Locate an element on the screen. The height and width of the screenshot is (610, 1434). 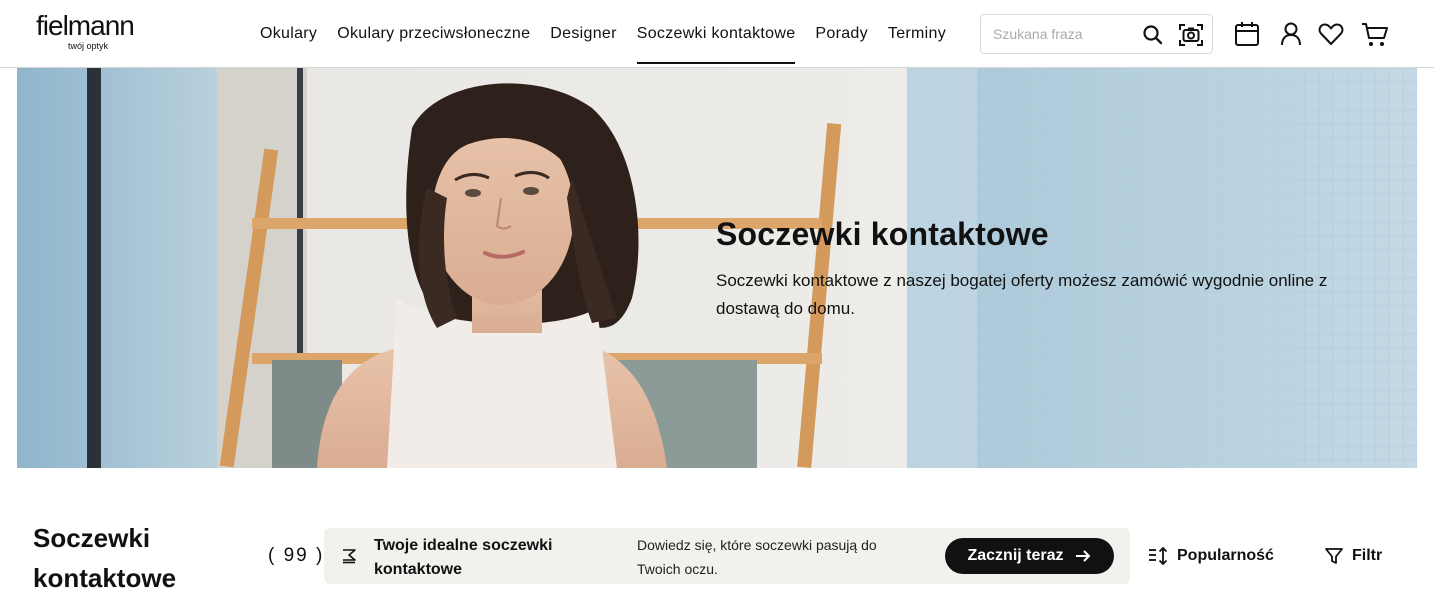
nav-item-designer: Designer is located at coordinates (583, 34).